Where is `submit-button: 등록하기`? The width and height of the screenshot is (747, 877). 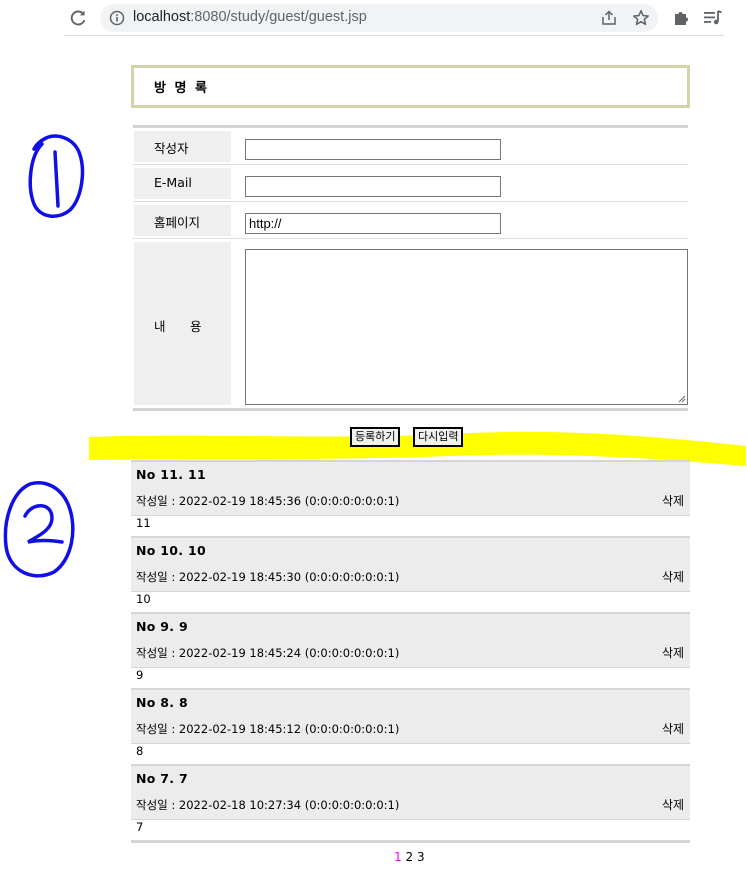
submit-button: 등록하기 is located at coordinates (375, 437).